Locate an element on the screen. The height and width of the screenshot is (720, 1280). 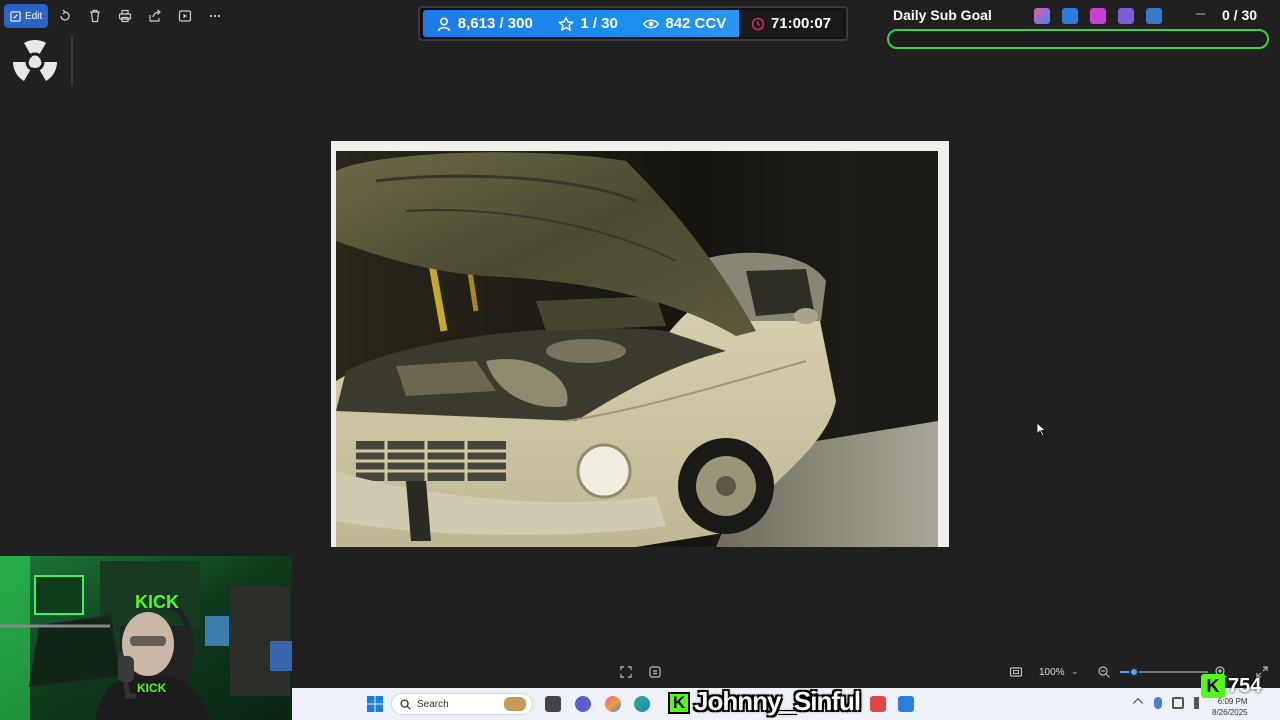
actual-size-icon is located at coordinates (1016, 672).